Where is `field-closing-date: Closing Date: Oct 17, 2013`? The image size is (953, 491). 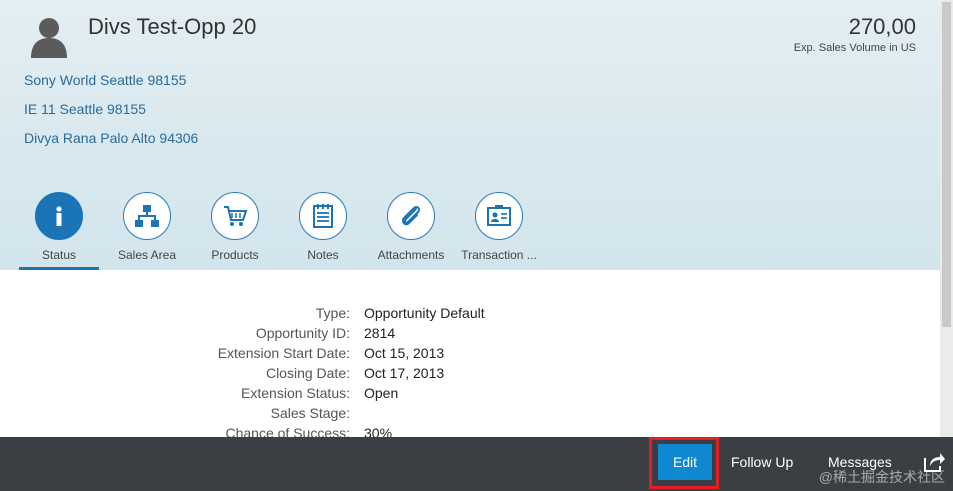
field-closing-date: Closing Date: Oct 17, 2013 is located at coordinates (470, 375).